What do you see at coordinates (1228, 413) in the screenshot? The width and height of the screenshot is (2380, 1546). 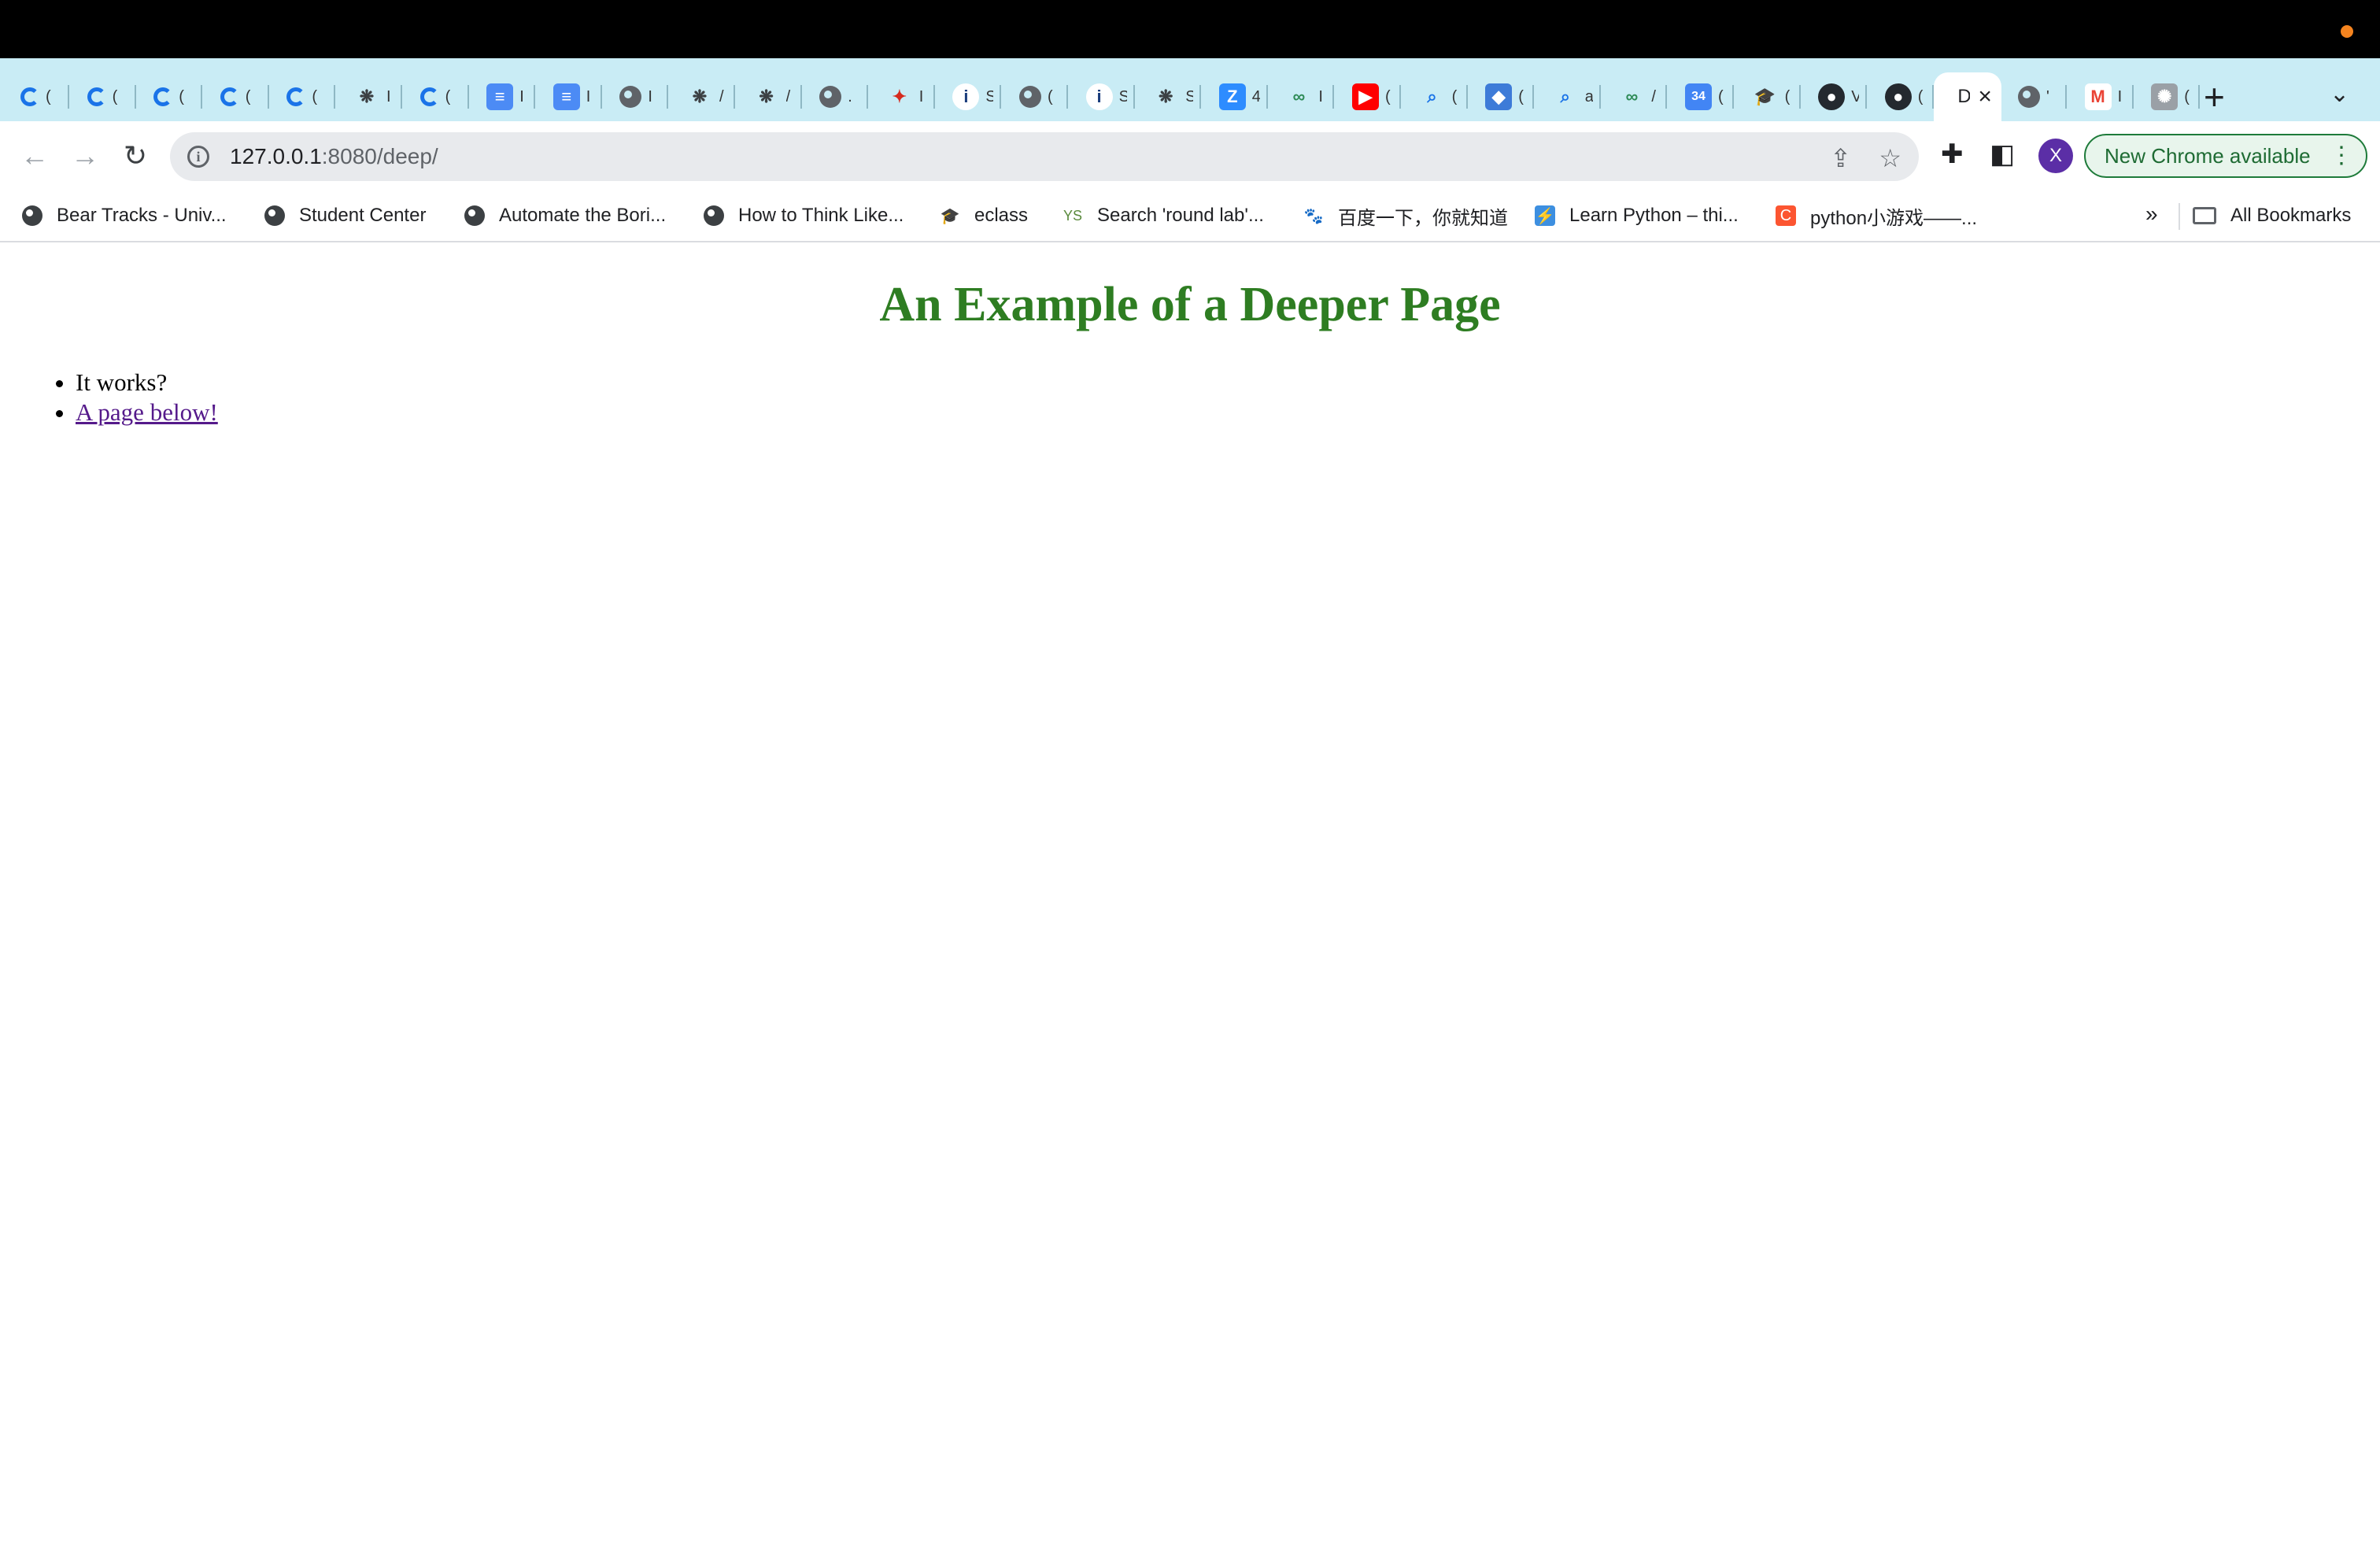 I see `list-item-page-below: A page below!` at bounding box center [1228, 413].